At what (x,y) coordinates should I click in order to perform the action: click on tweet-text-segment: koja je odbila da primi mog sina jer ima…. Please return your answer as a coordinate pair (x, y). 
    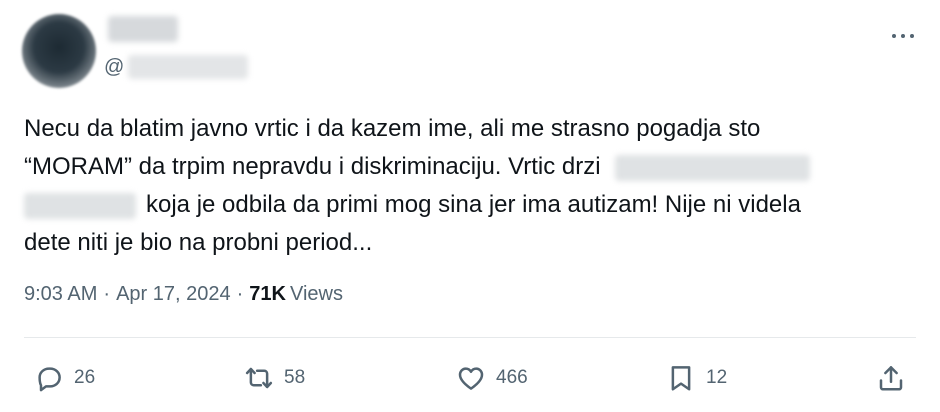
    Looking at the image, I should click on (473, 204).